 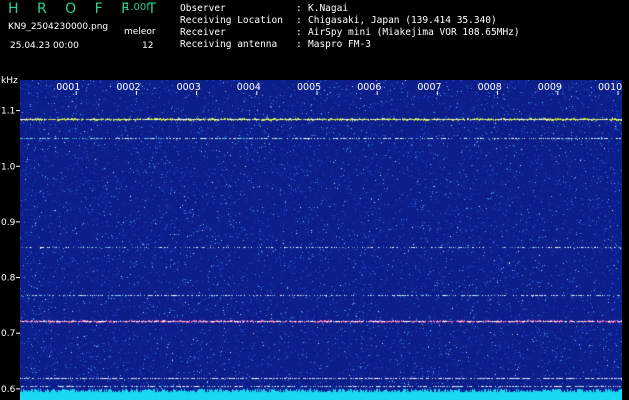 I want to click on observer-label: Observer, so click(x=203, y=8).